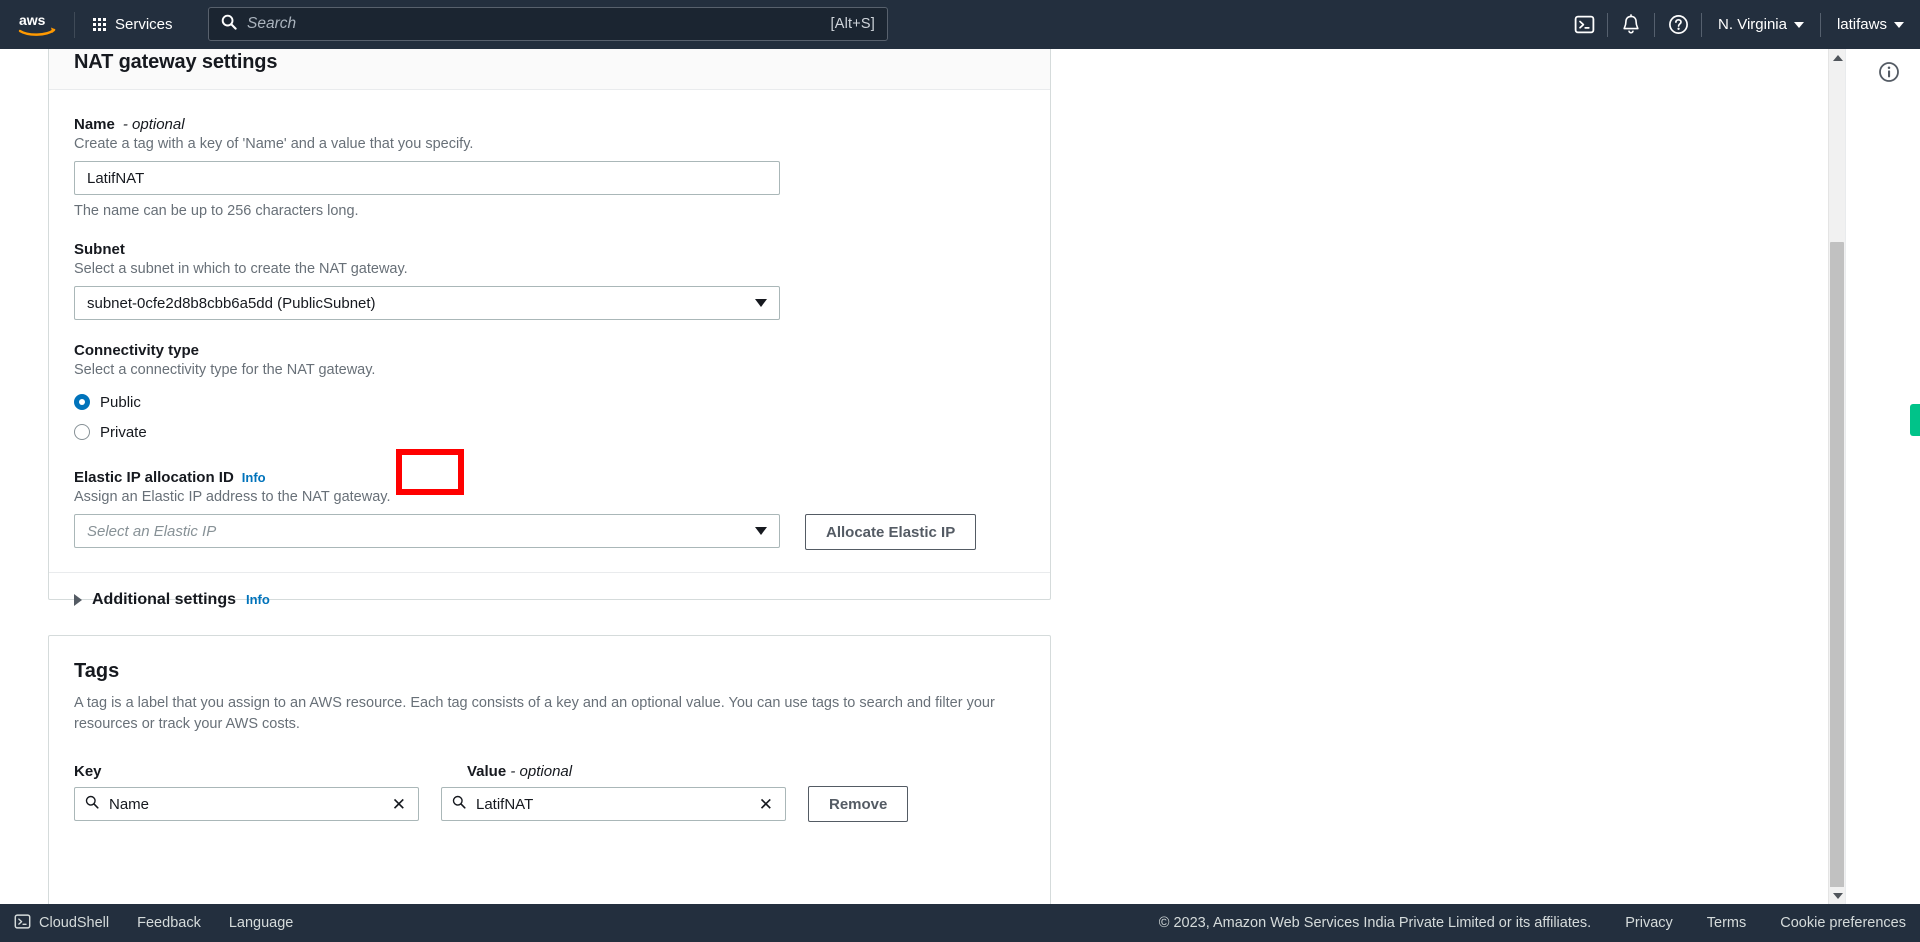  Describe the element at coordinates (505, 804) in the screenshot. I see `tag-value-value: LatifNAT` at that location.